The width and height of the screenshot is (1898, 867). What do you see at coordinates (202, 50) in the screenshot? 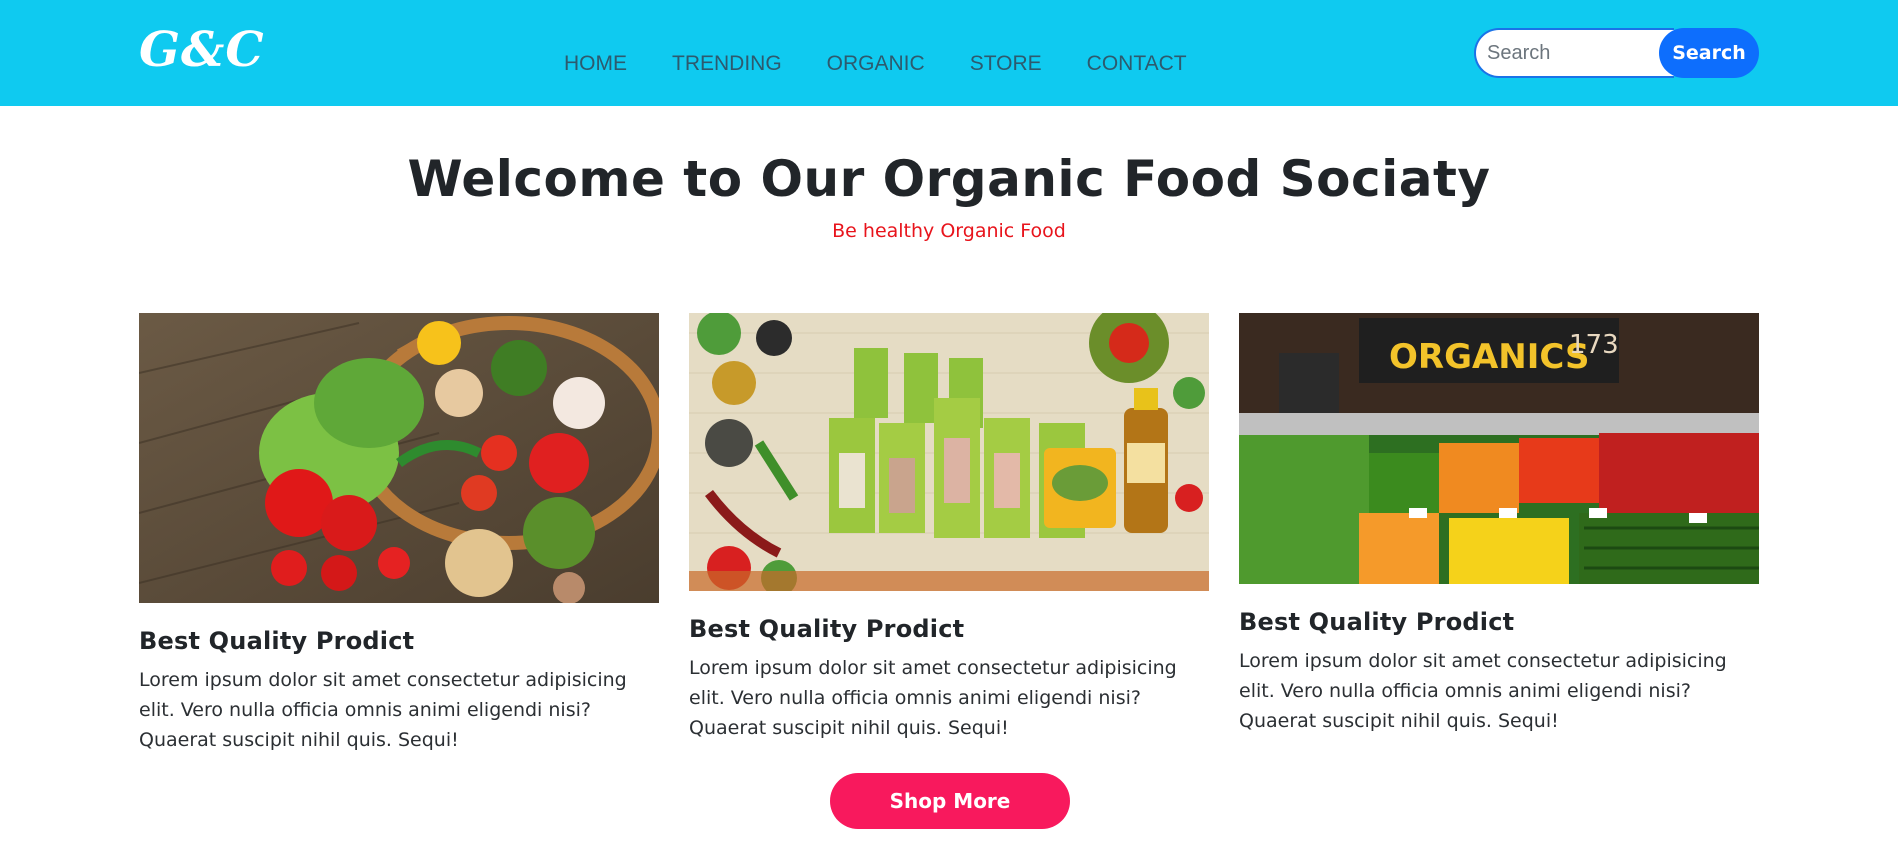
I see `brand-logo: G&C` at bounding box center [202, 50].